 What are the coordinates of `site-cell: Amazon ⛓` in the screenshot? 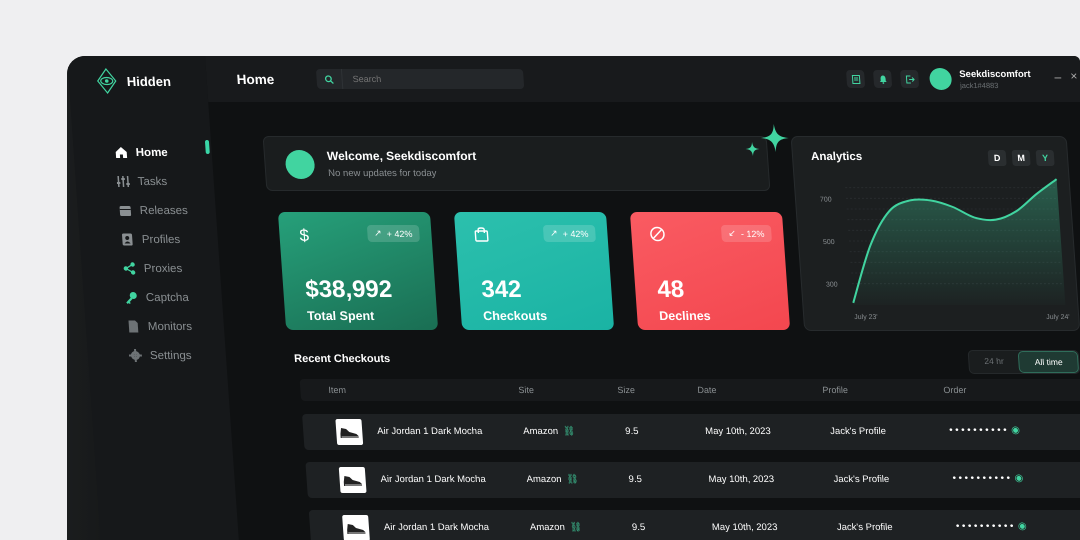 It's located at (549, 431).